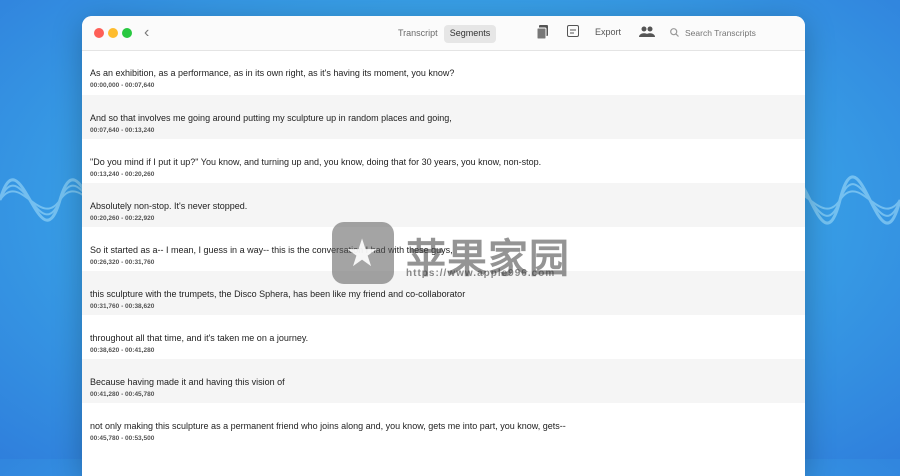 The height and width of the screenshot is (476, 900). What do you see at coordinates (542, 33) in the screenshot?
I see `copy-document-icon` at bounding box center [542, 33].